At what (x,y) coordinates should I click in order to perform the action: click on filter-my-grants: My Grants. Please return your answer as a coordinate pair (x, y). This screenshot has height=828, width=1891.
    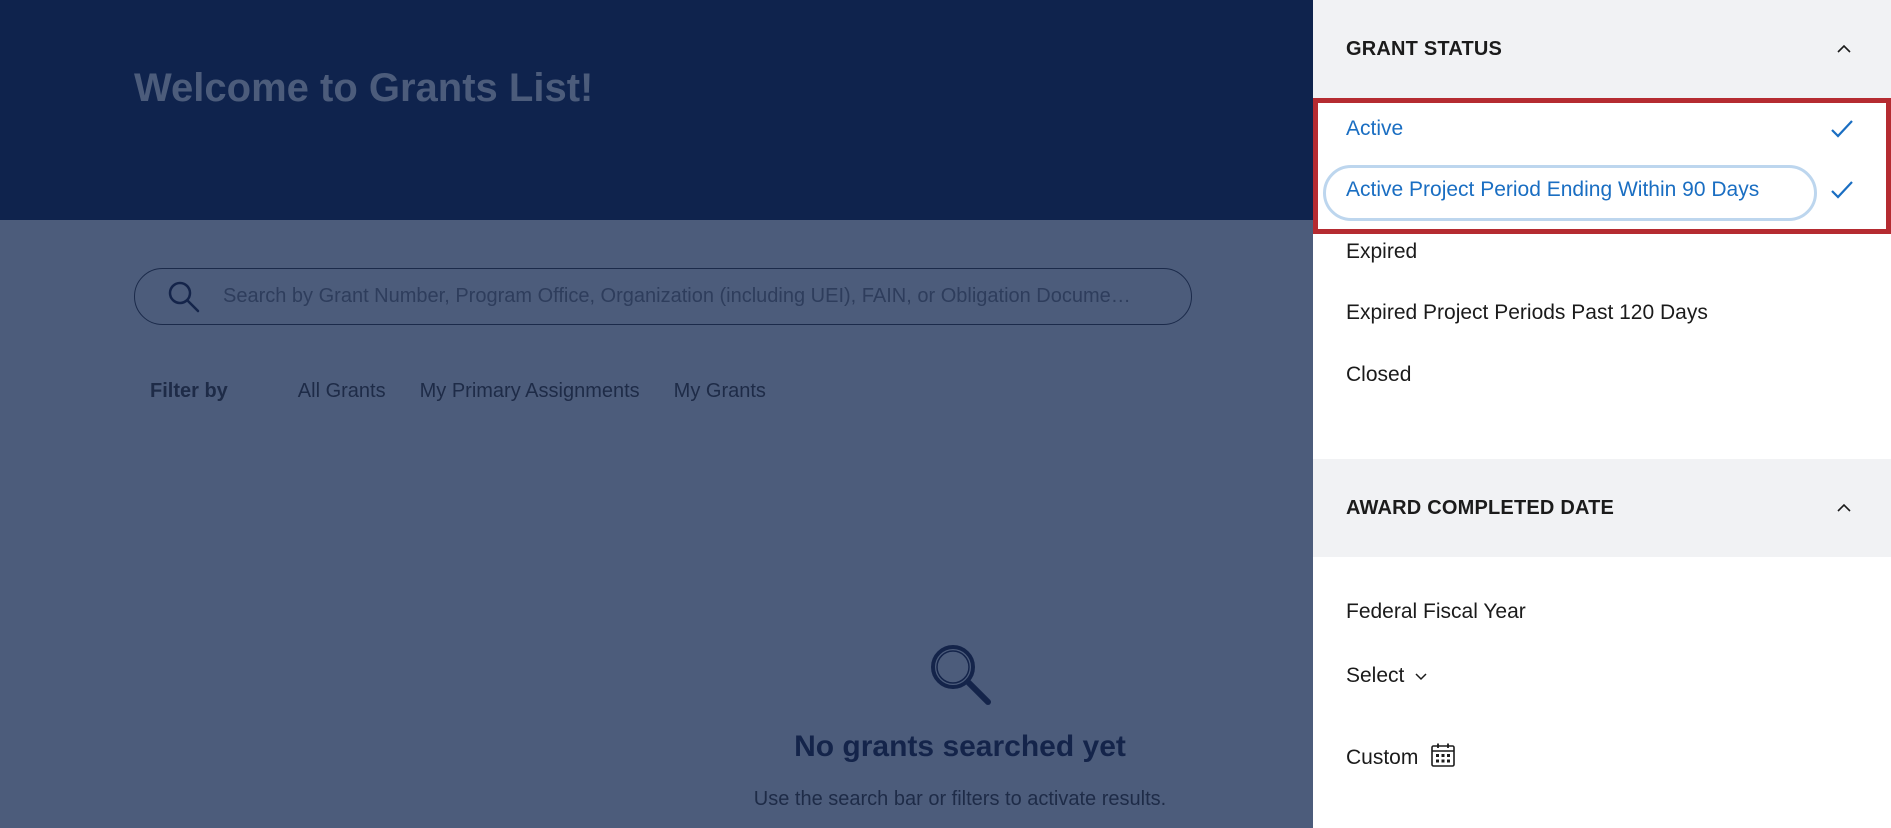
    Looking at the image, I should click on (720, 391).